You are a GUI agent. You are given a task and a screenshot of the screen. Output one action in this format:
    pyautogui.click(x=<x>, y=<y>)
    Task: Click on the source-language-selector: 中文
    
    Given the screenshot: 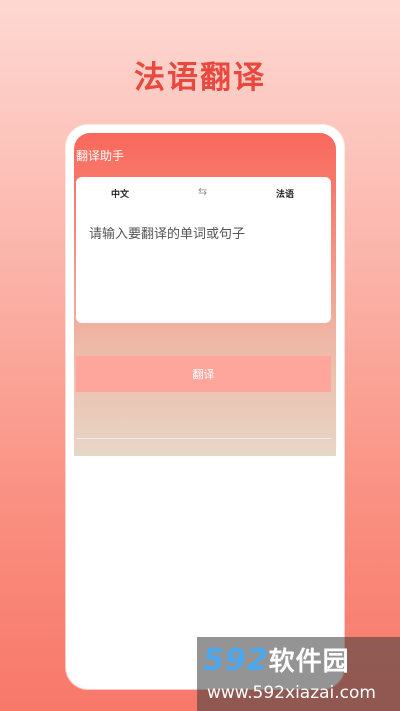 What is the action you would take?
    pyautogui.click(x=120, y=193)
    